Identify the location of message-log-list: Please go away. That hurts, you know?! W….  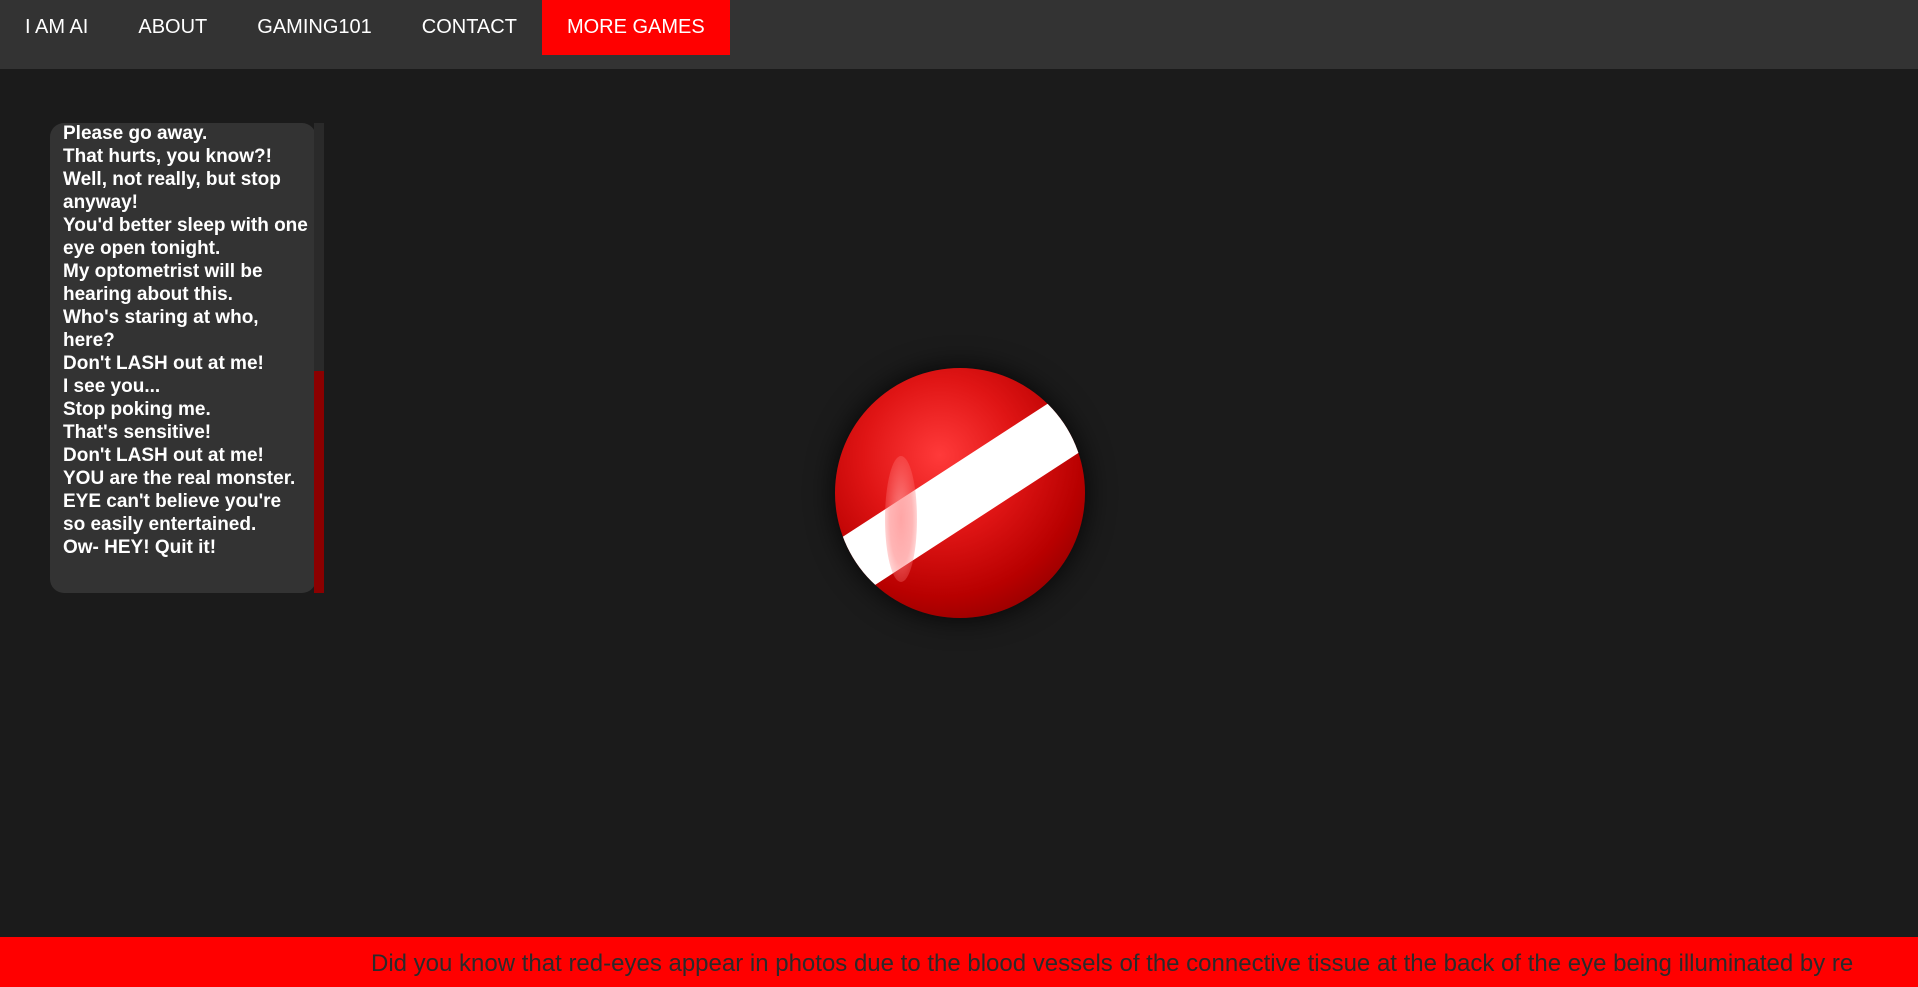
(185, 341).